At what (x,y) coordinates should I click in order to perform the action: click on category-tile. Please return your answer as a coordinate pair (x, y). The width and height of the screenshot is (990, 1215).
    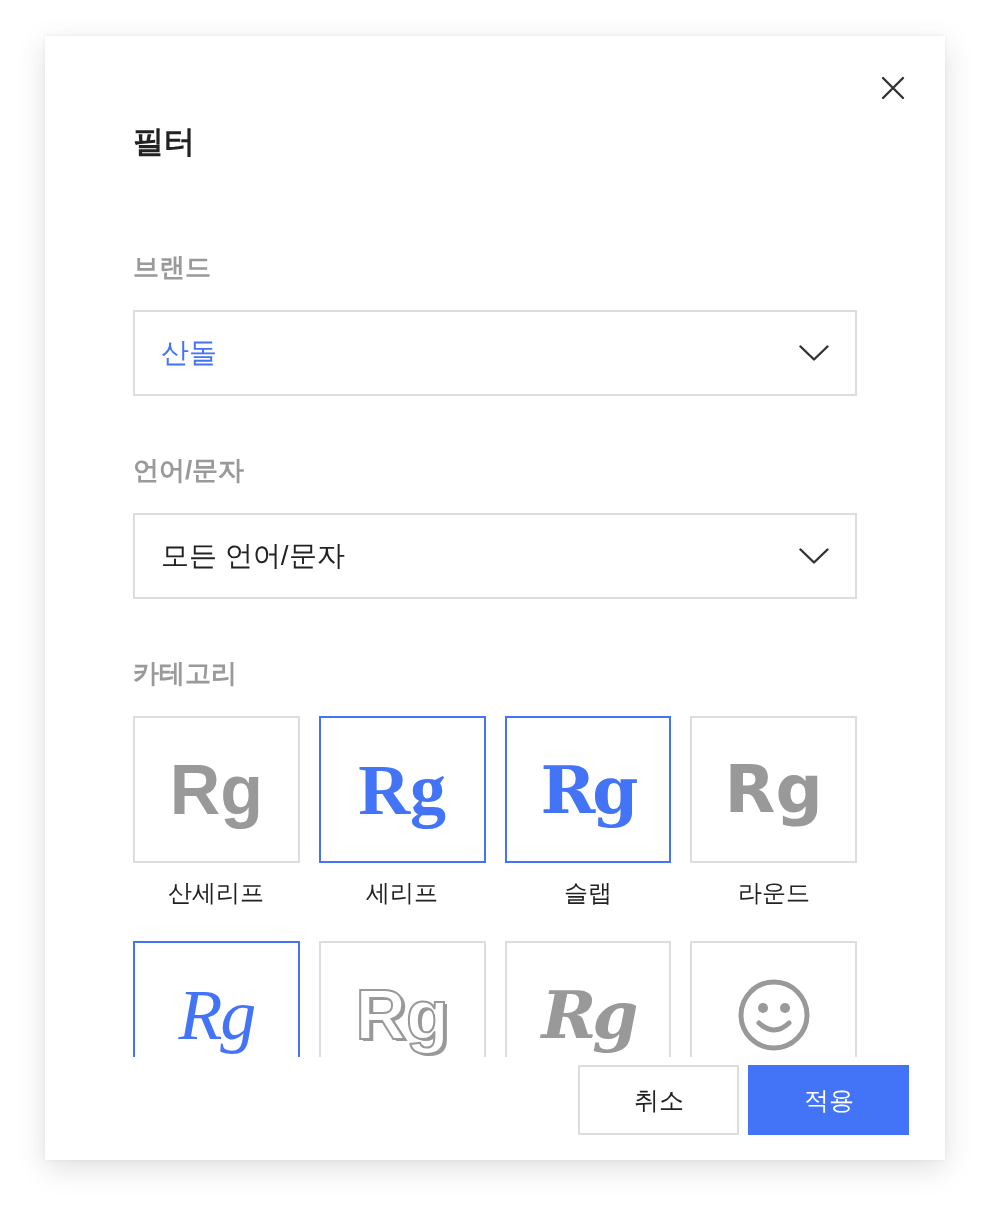
    Looking at the image, I should click on (773, 999).